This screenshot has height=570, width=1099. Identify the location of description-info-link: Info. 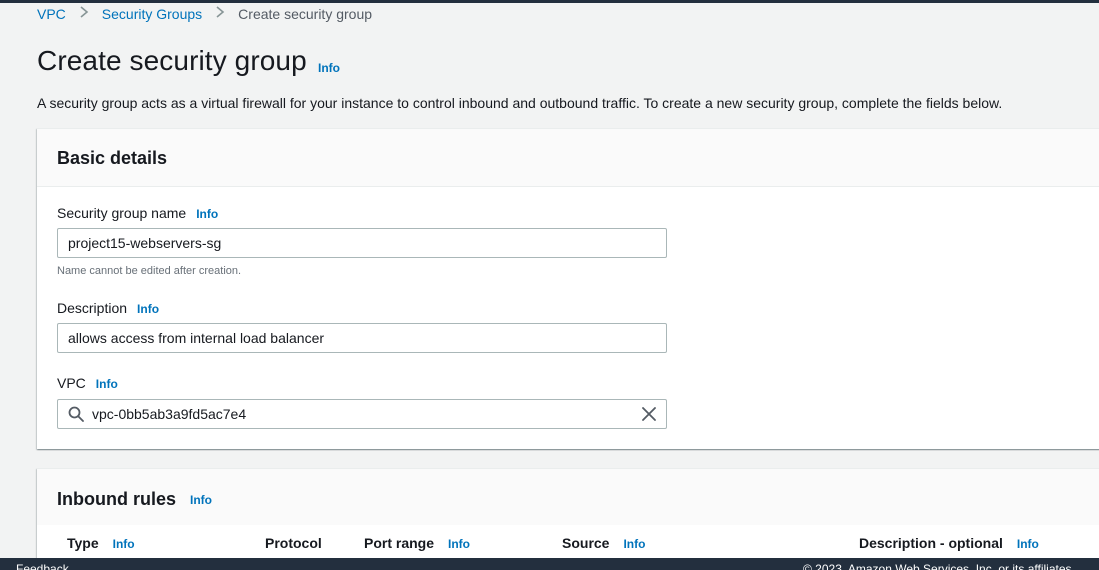
(148, 309).